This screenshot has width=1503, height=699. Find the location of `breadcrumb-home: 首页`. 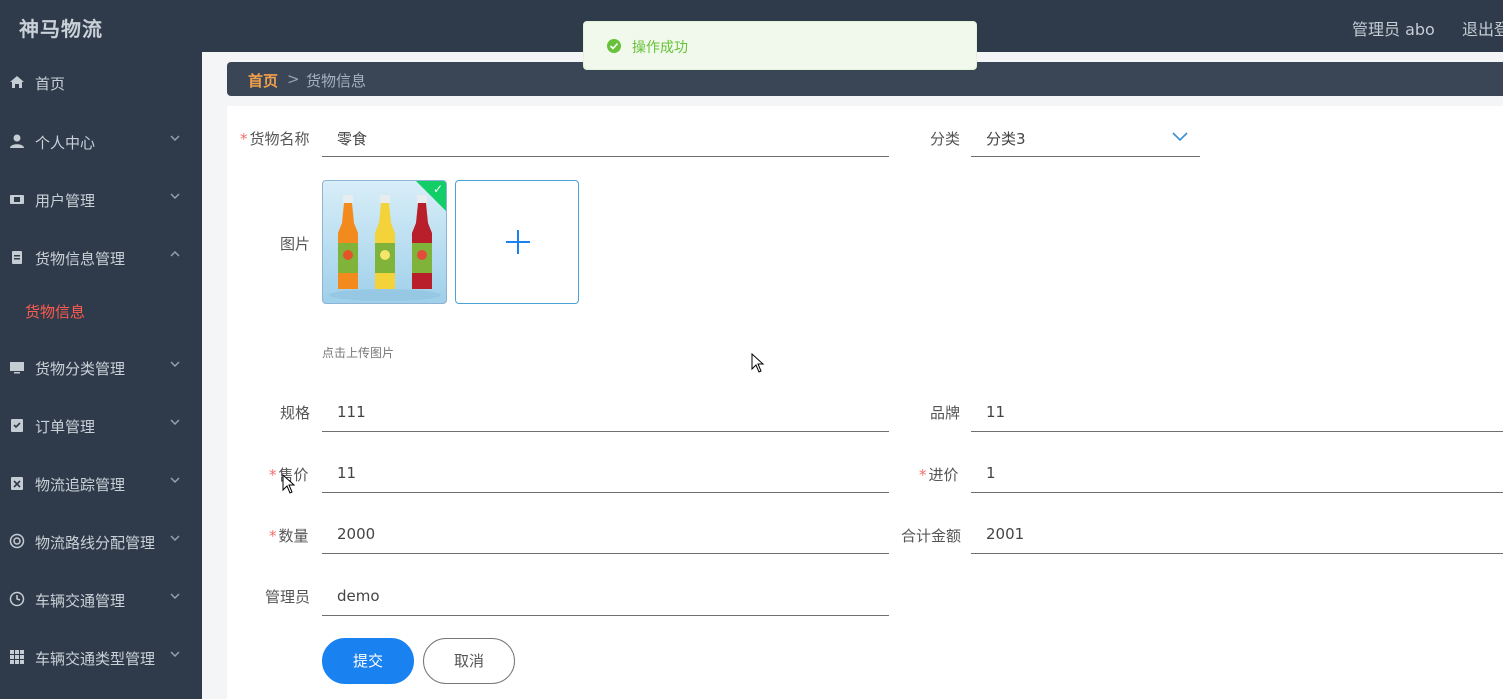

breadcrumb-home: 首页 is located at coordinates (263, 80).